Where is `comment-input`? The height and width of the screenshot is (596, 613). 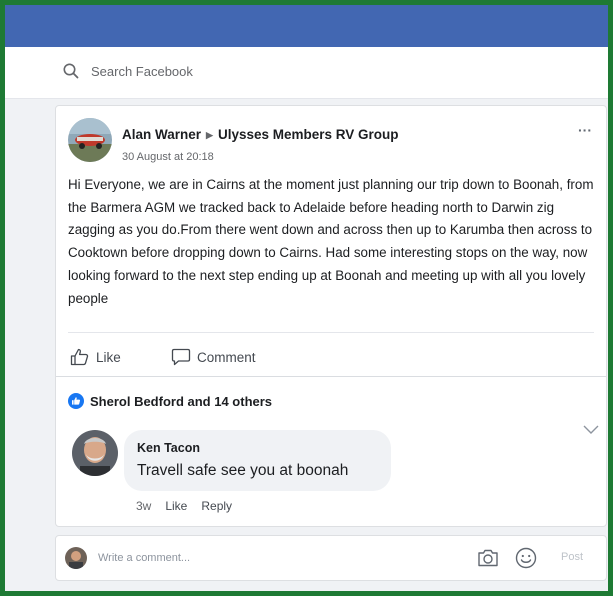
comment-input is located at coordinates (248, 558).